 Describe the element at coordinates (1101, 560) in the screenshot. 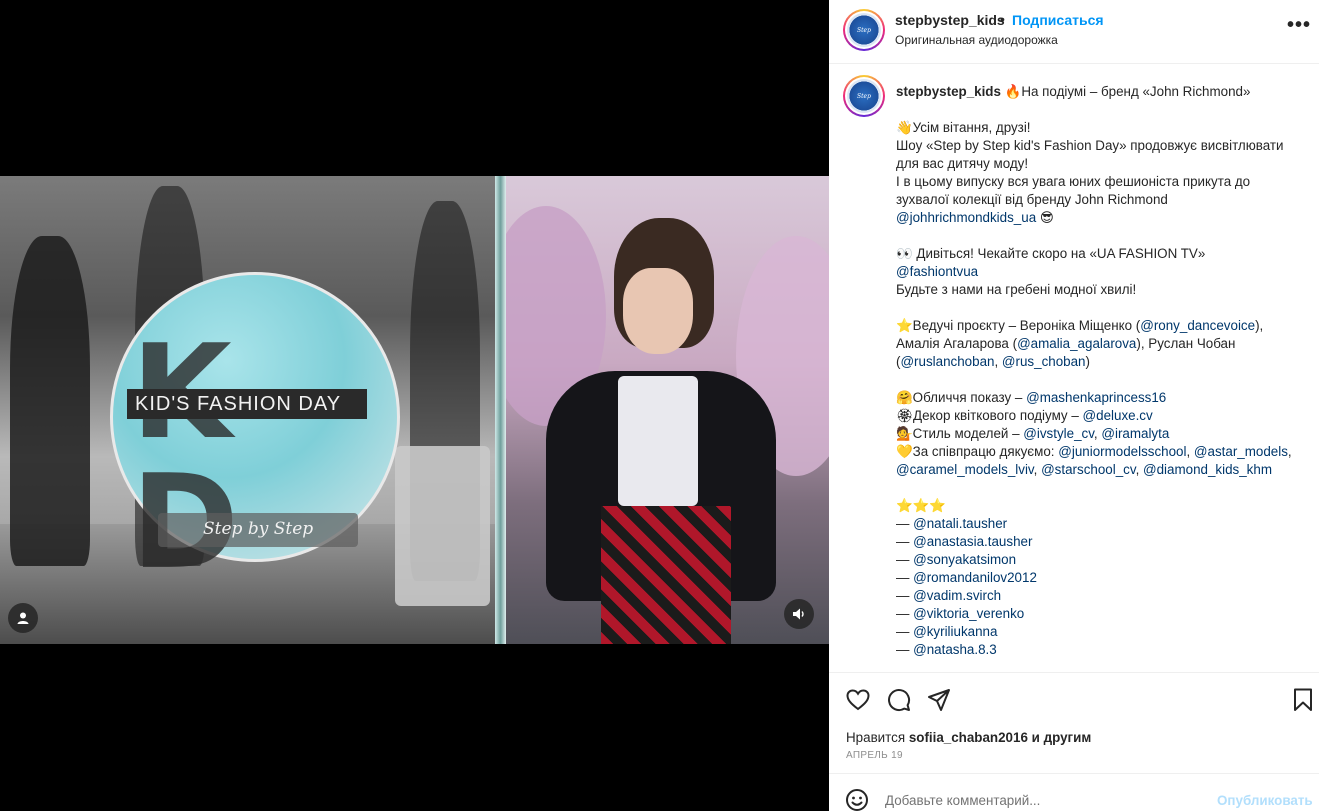

I see `caption-line: — @sonyakatsimon` at that location.